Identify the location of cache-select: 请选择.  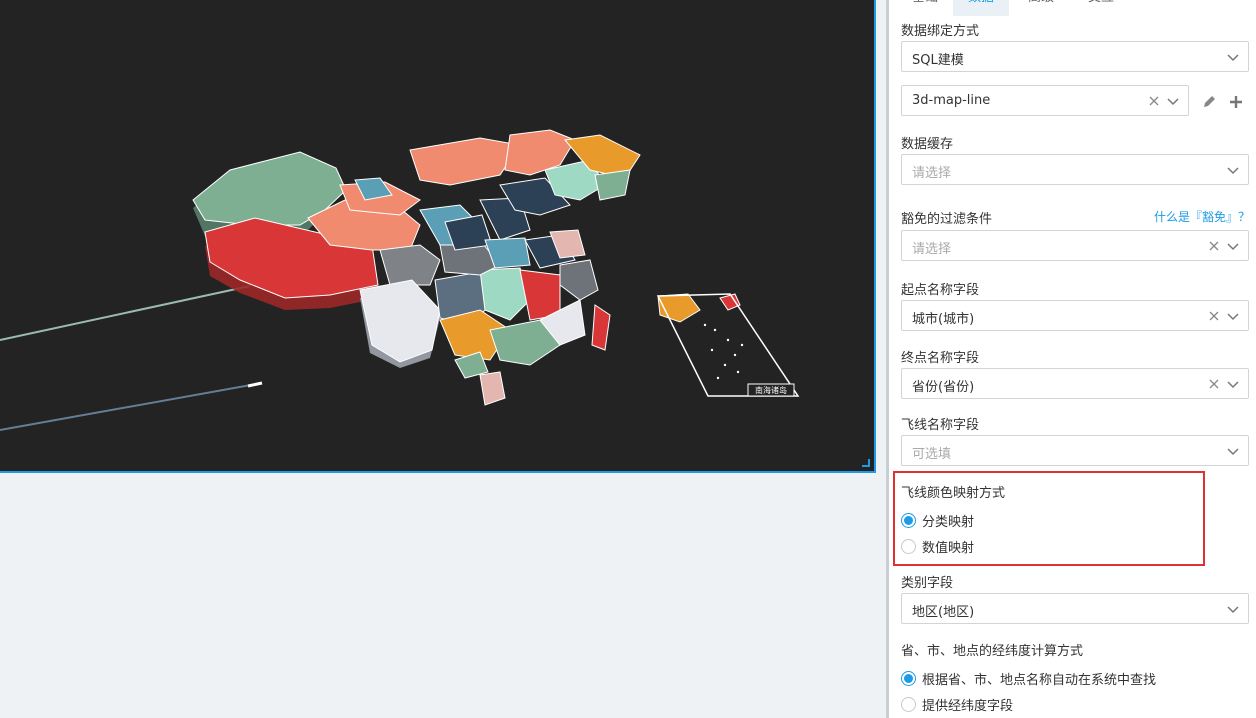
(1075, 169).